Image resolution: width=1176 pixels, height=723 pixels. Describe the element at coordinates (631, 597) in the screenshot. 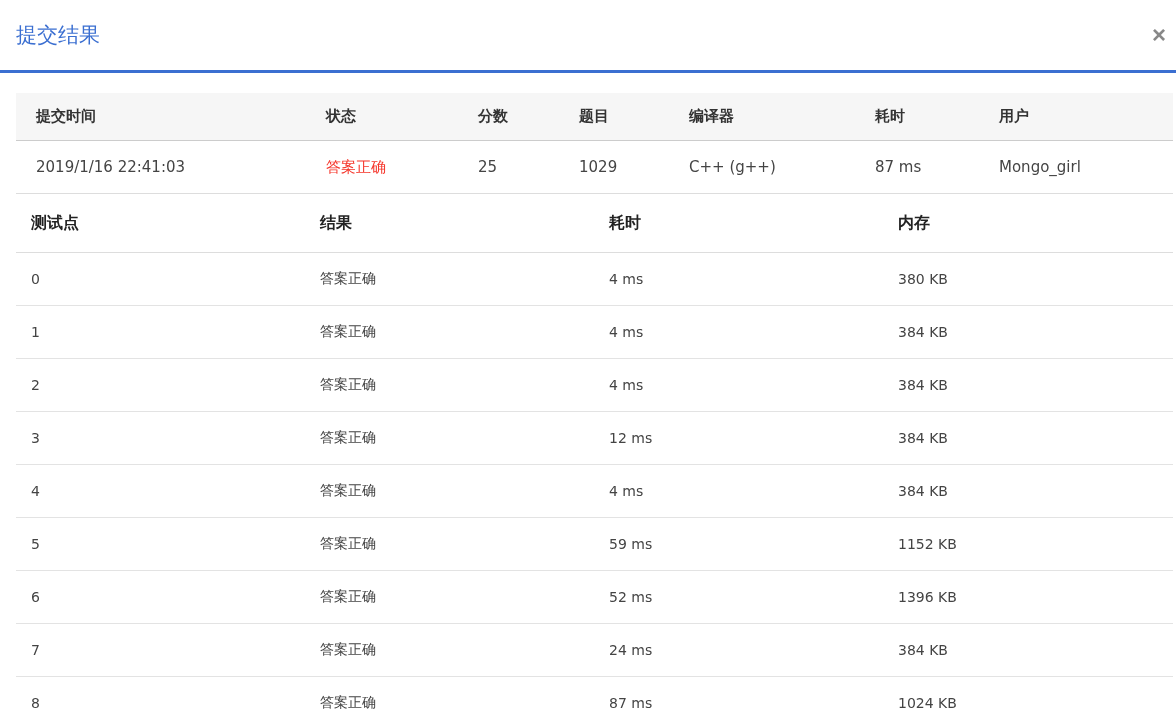

I see `table-cell: 52 ms` at that location.